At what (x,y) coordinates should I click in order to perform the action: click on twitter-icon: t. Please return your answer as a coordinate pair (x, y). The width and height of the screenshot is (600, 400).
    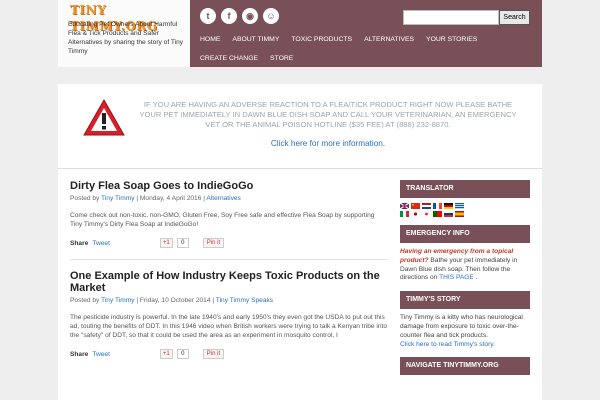
    Looking at the image, I should click on (208, 16).